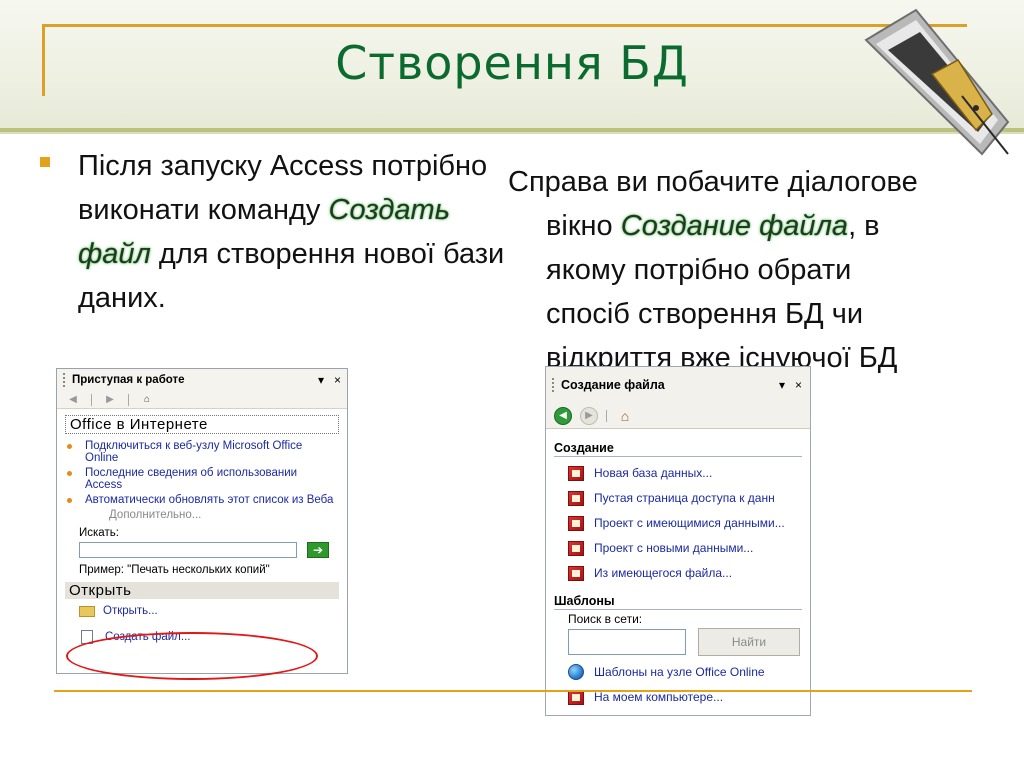 The width and height of the screenshot is (1024, 768). What do you see at coordinates (318, 550) in the screenshot?
I see `go-arrow-icon: ➔` at bounding box center [318, 550].